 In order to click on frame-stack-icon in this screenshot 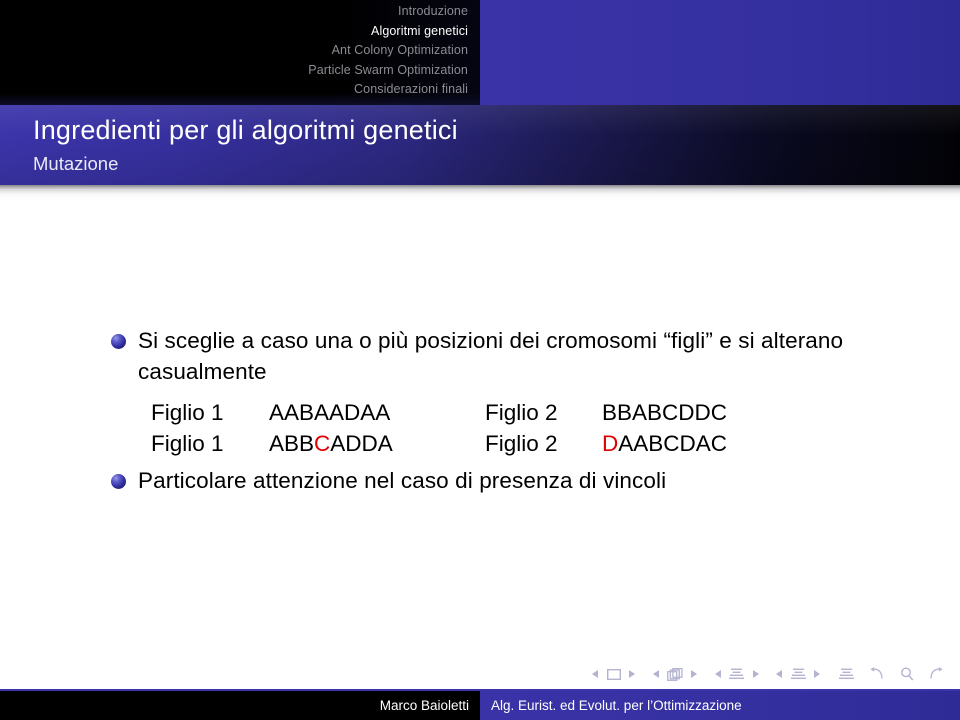, I will do `click(677, 673)`.